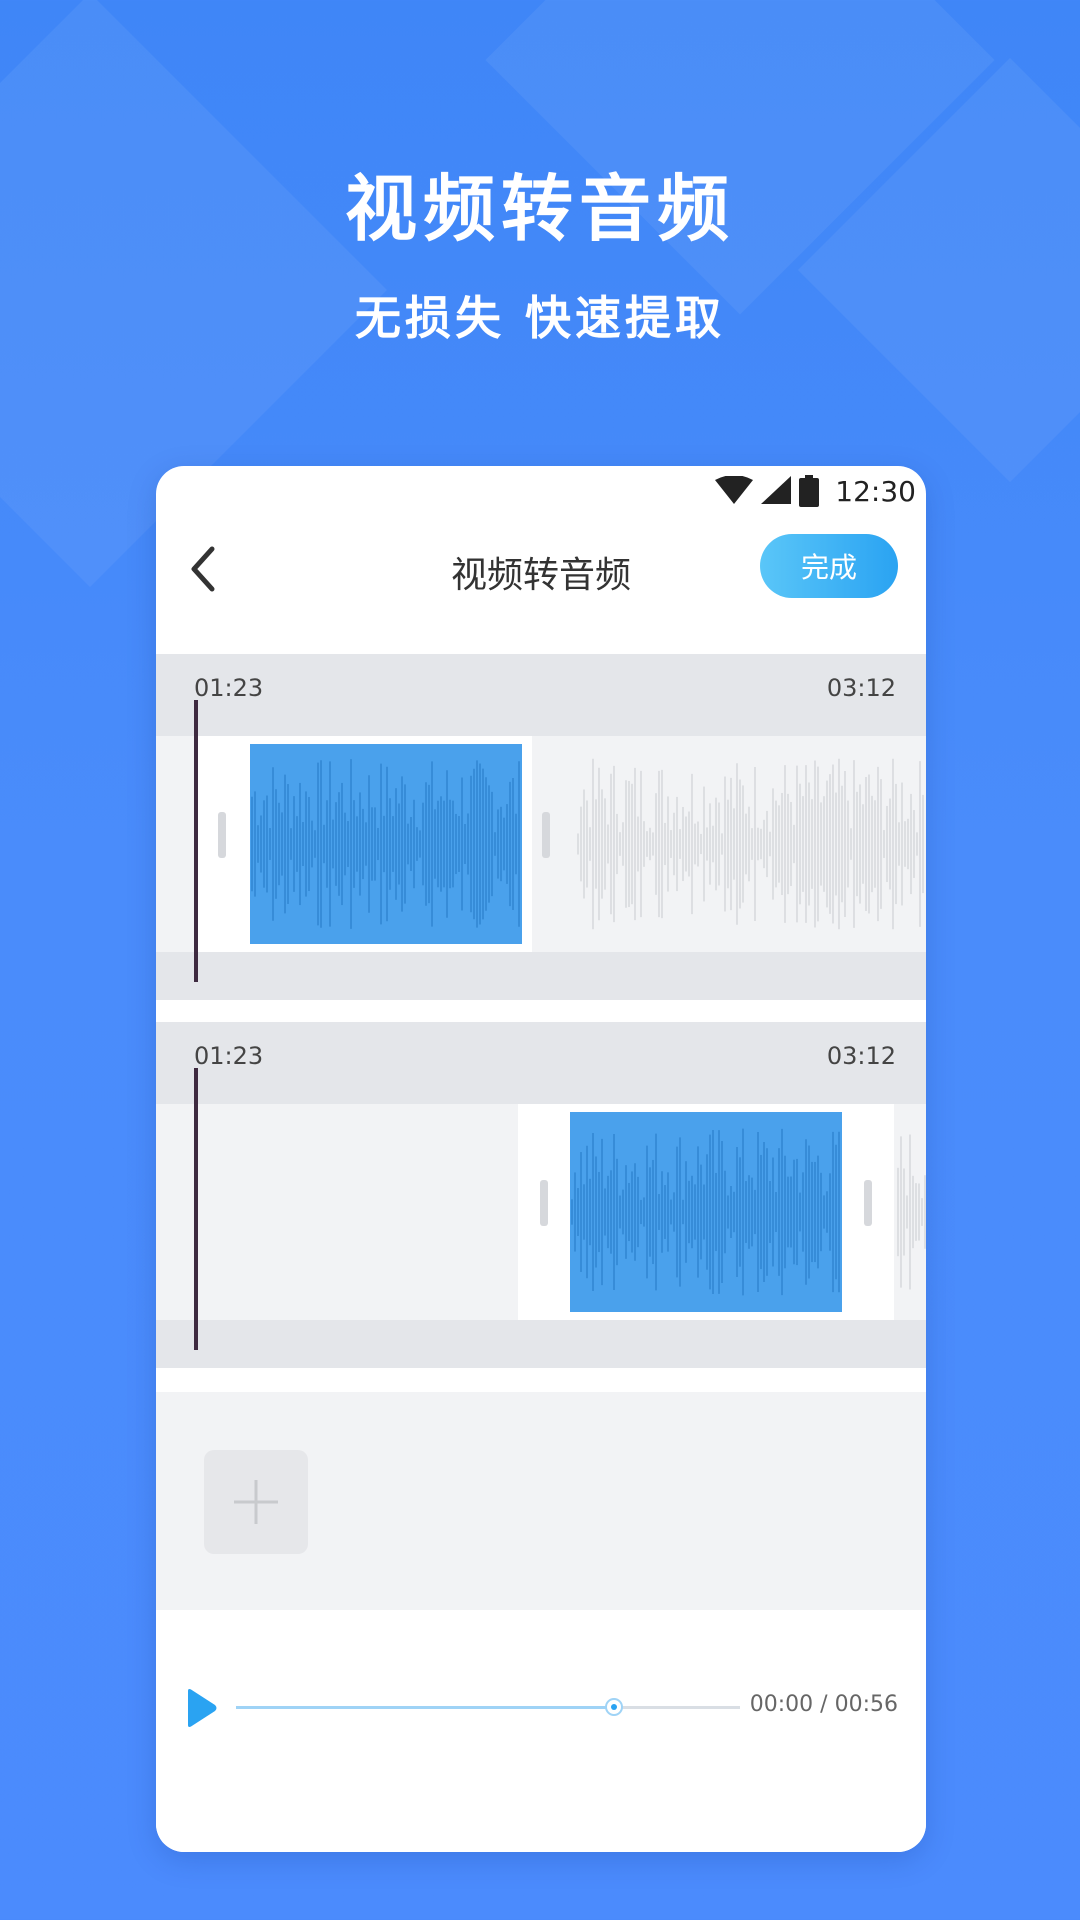 This screenshot has width=1080, height=1920. Describe the element at coordinates (201, 1708) in the screenshot. I see `play-icon` at that location.